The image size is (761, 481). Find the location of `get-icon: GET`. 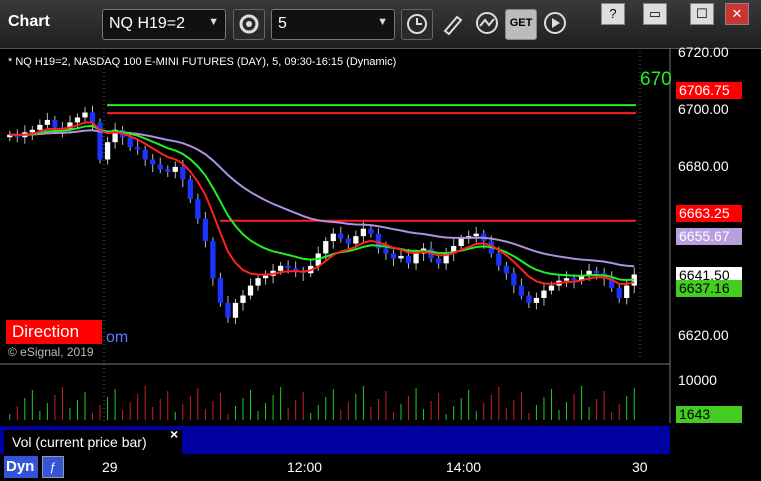

get-icon: GET is located at coordinates (521, 24).